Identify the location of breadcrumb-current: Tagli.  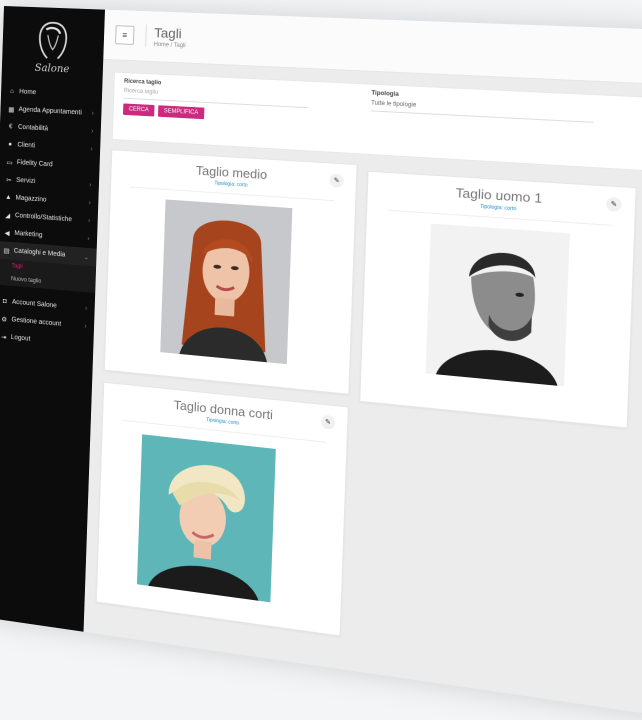
(179, 46).